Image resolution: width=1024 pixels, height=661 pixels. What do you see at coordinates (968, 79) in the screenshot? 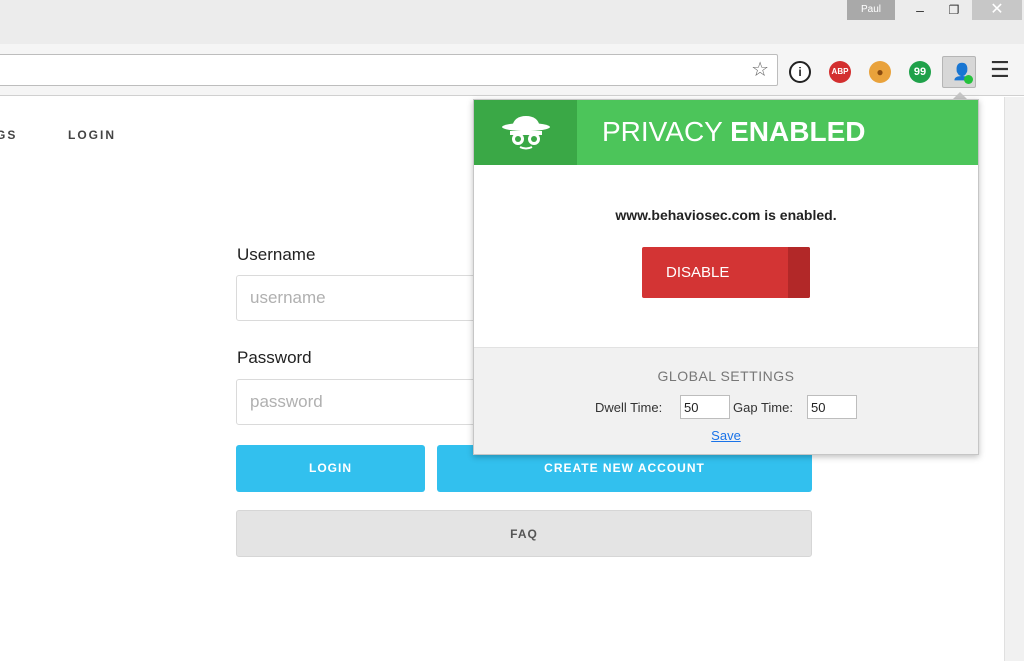
I see `enabled-status-dot` at bounding box center [968, 79].